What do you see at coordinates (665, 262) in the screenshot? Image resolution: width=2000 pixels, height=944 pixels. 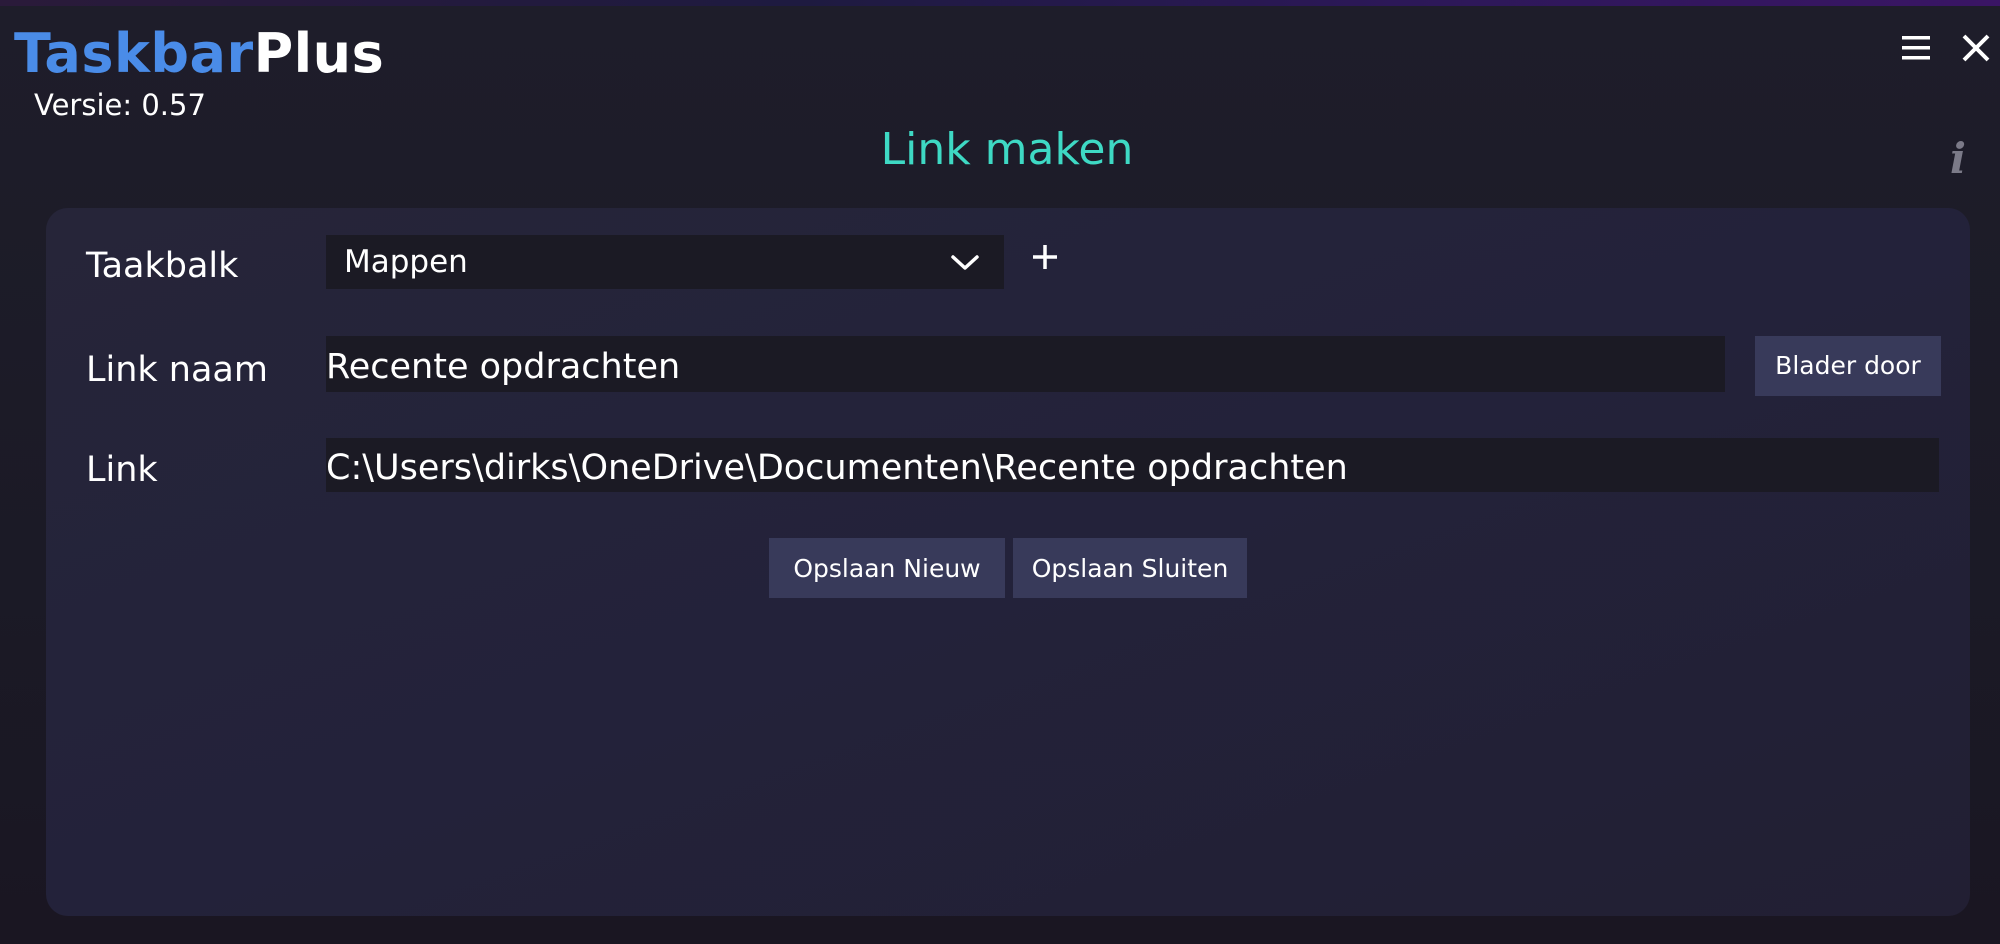 I see `taskbar-select: Mappen` at bounding box center [665, 262].